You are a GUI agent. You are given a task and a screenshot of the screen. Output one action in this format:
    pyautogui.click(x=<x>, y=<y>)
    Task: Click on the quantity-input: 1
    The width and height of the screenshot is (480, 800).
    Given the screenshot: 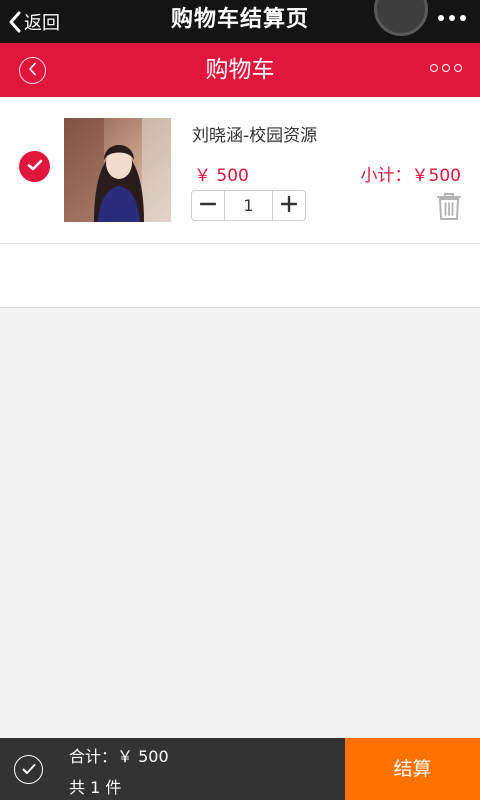 What is the action you would take?
    pyautogui.click(x=248, y=205)
    